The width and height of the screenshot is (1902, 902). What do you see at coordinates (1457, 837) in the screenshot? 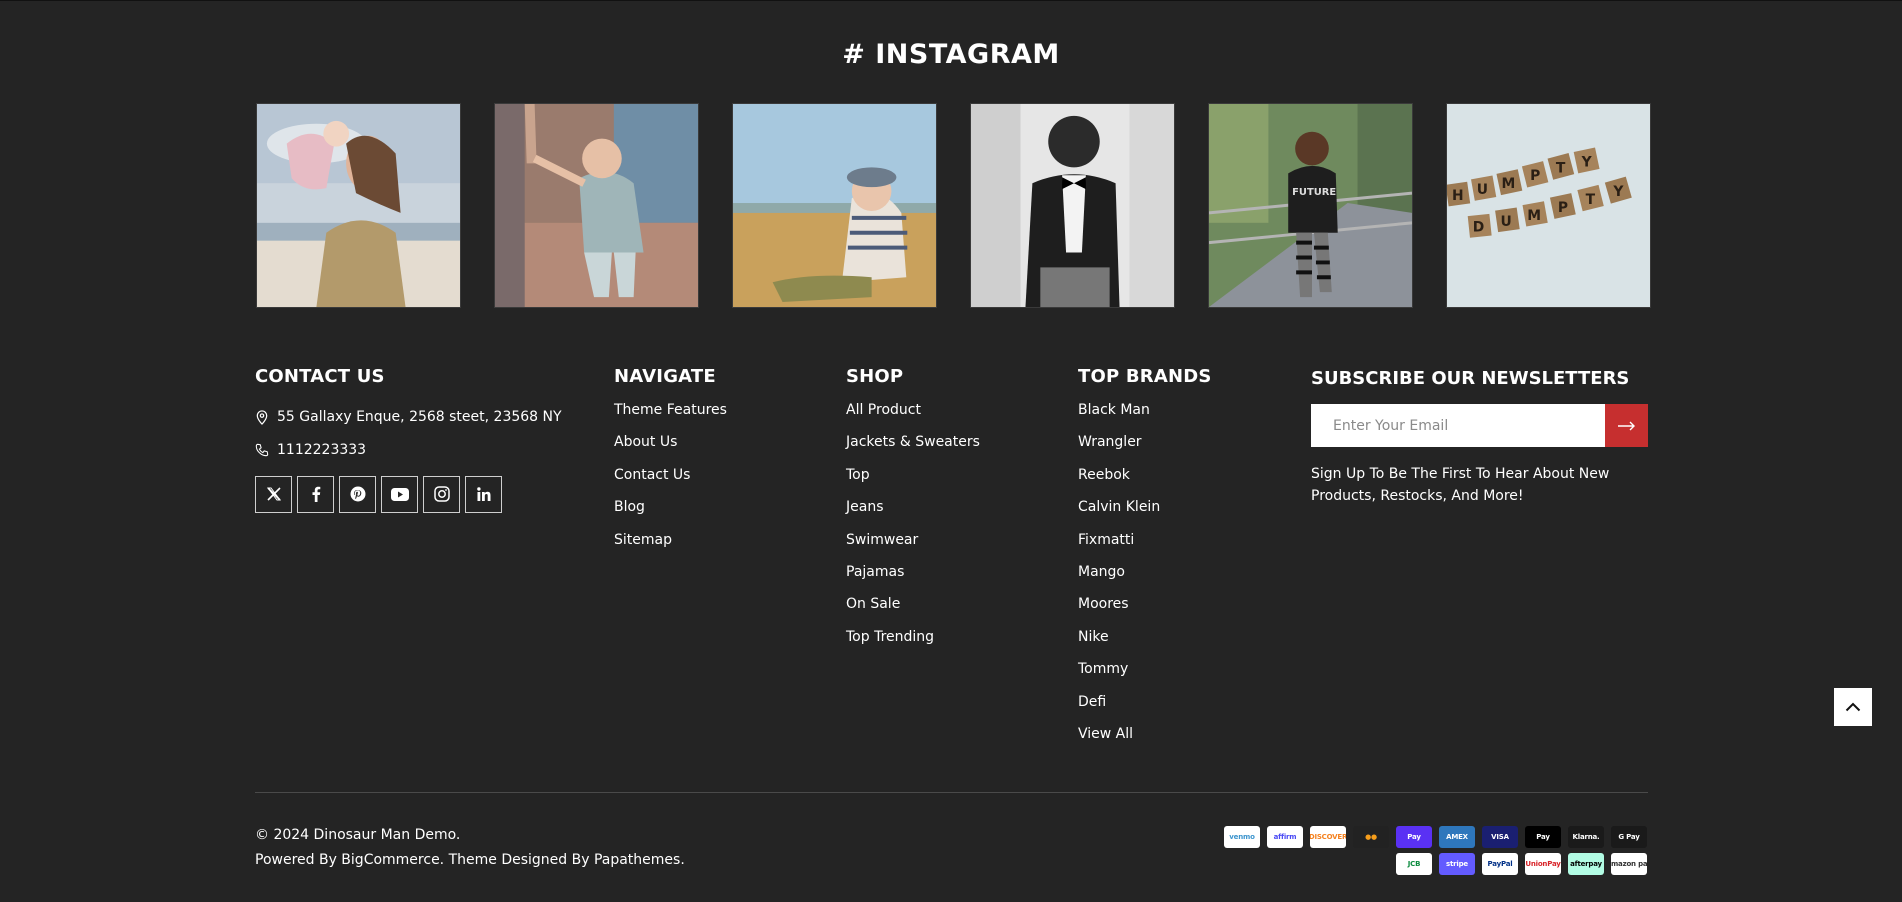
I see `amex-icon: AMEX` at bounding box center [1457, 837].